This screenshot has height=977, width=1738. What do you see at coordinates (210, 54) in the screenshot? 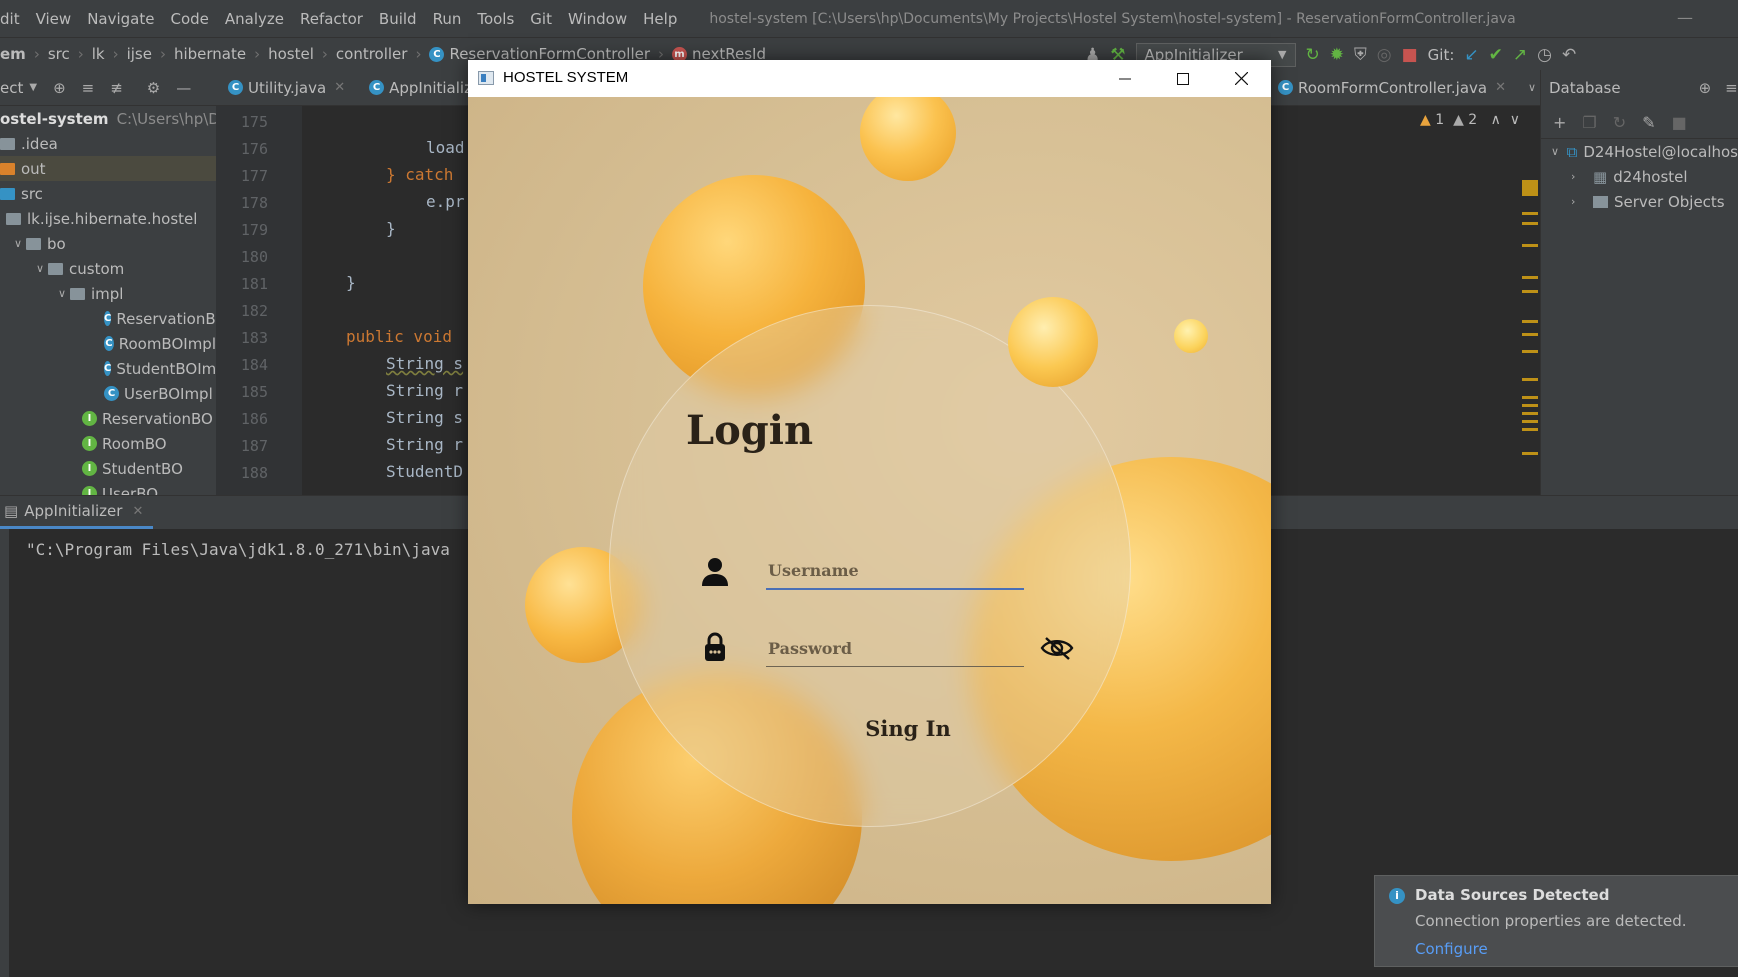
I see `breadcrumb-hibernate: hibernate` at bounding box center [210, 54].